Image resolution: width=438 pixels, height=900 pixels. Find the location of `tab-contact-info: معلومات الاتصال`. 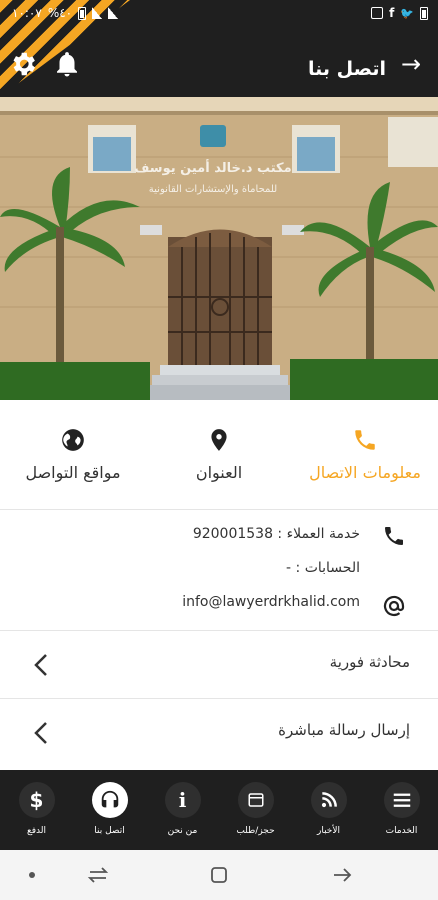

tab-contact-info: معلومات الاتصال is located at coordinates (365, 454).